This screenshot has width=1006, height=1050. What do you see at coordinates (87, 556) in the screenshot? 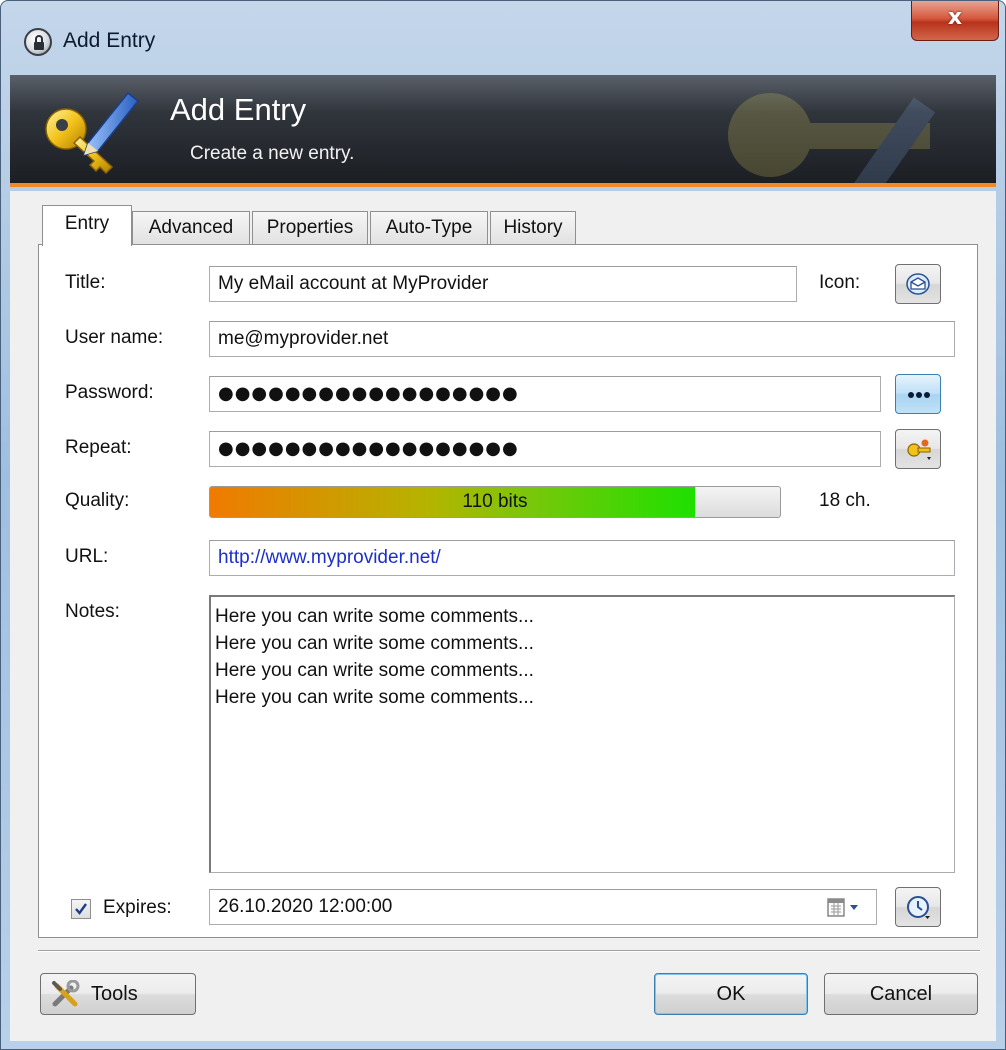
I see `url-label: URL:` at bounding box center [87, 556].